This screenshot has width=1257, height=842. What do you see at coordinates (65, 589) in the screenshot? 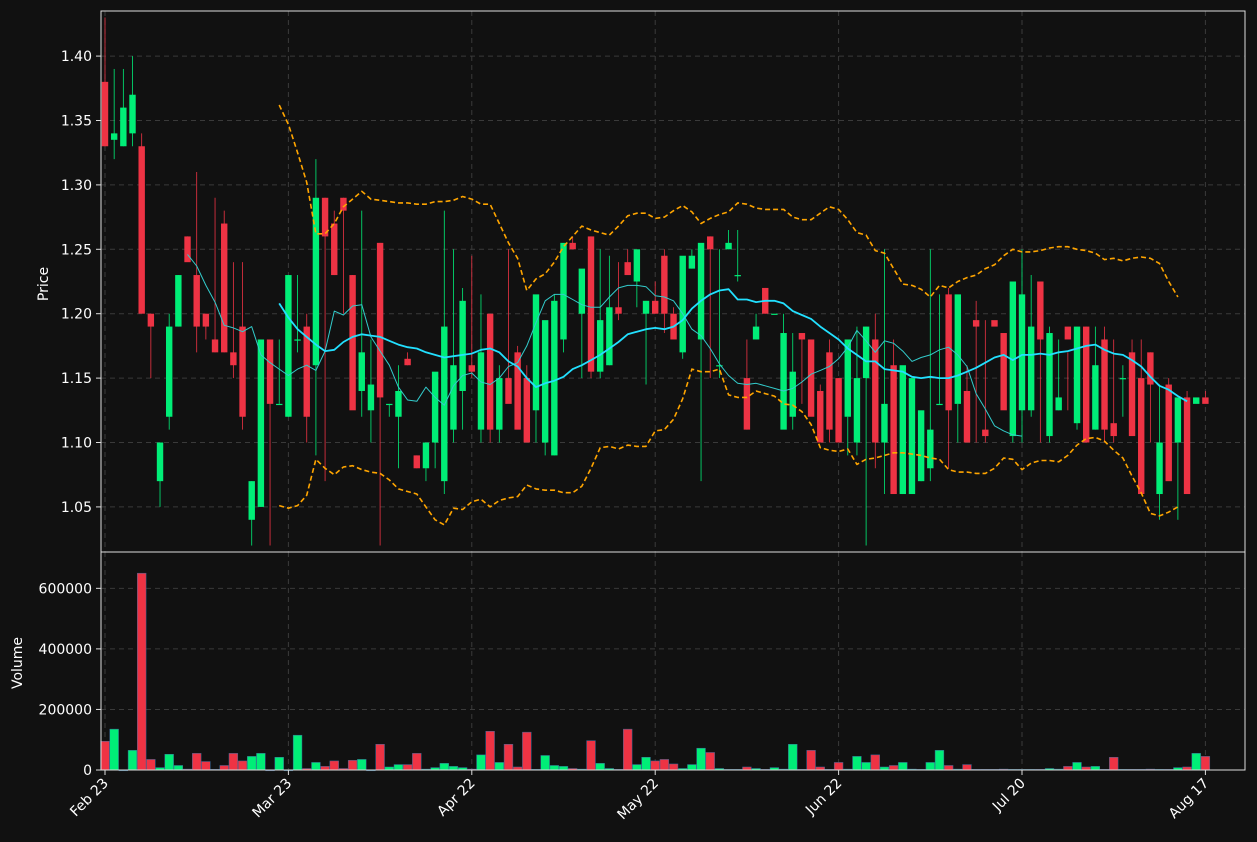
I see `volume-tick-label: 600000` at bounding box center [65, 589].